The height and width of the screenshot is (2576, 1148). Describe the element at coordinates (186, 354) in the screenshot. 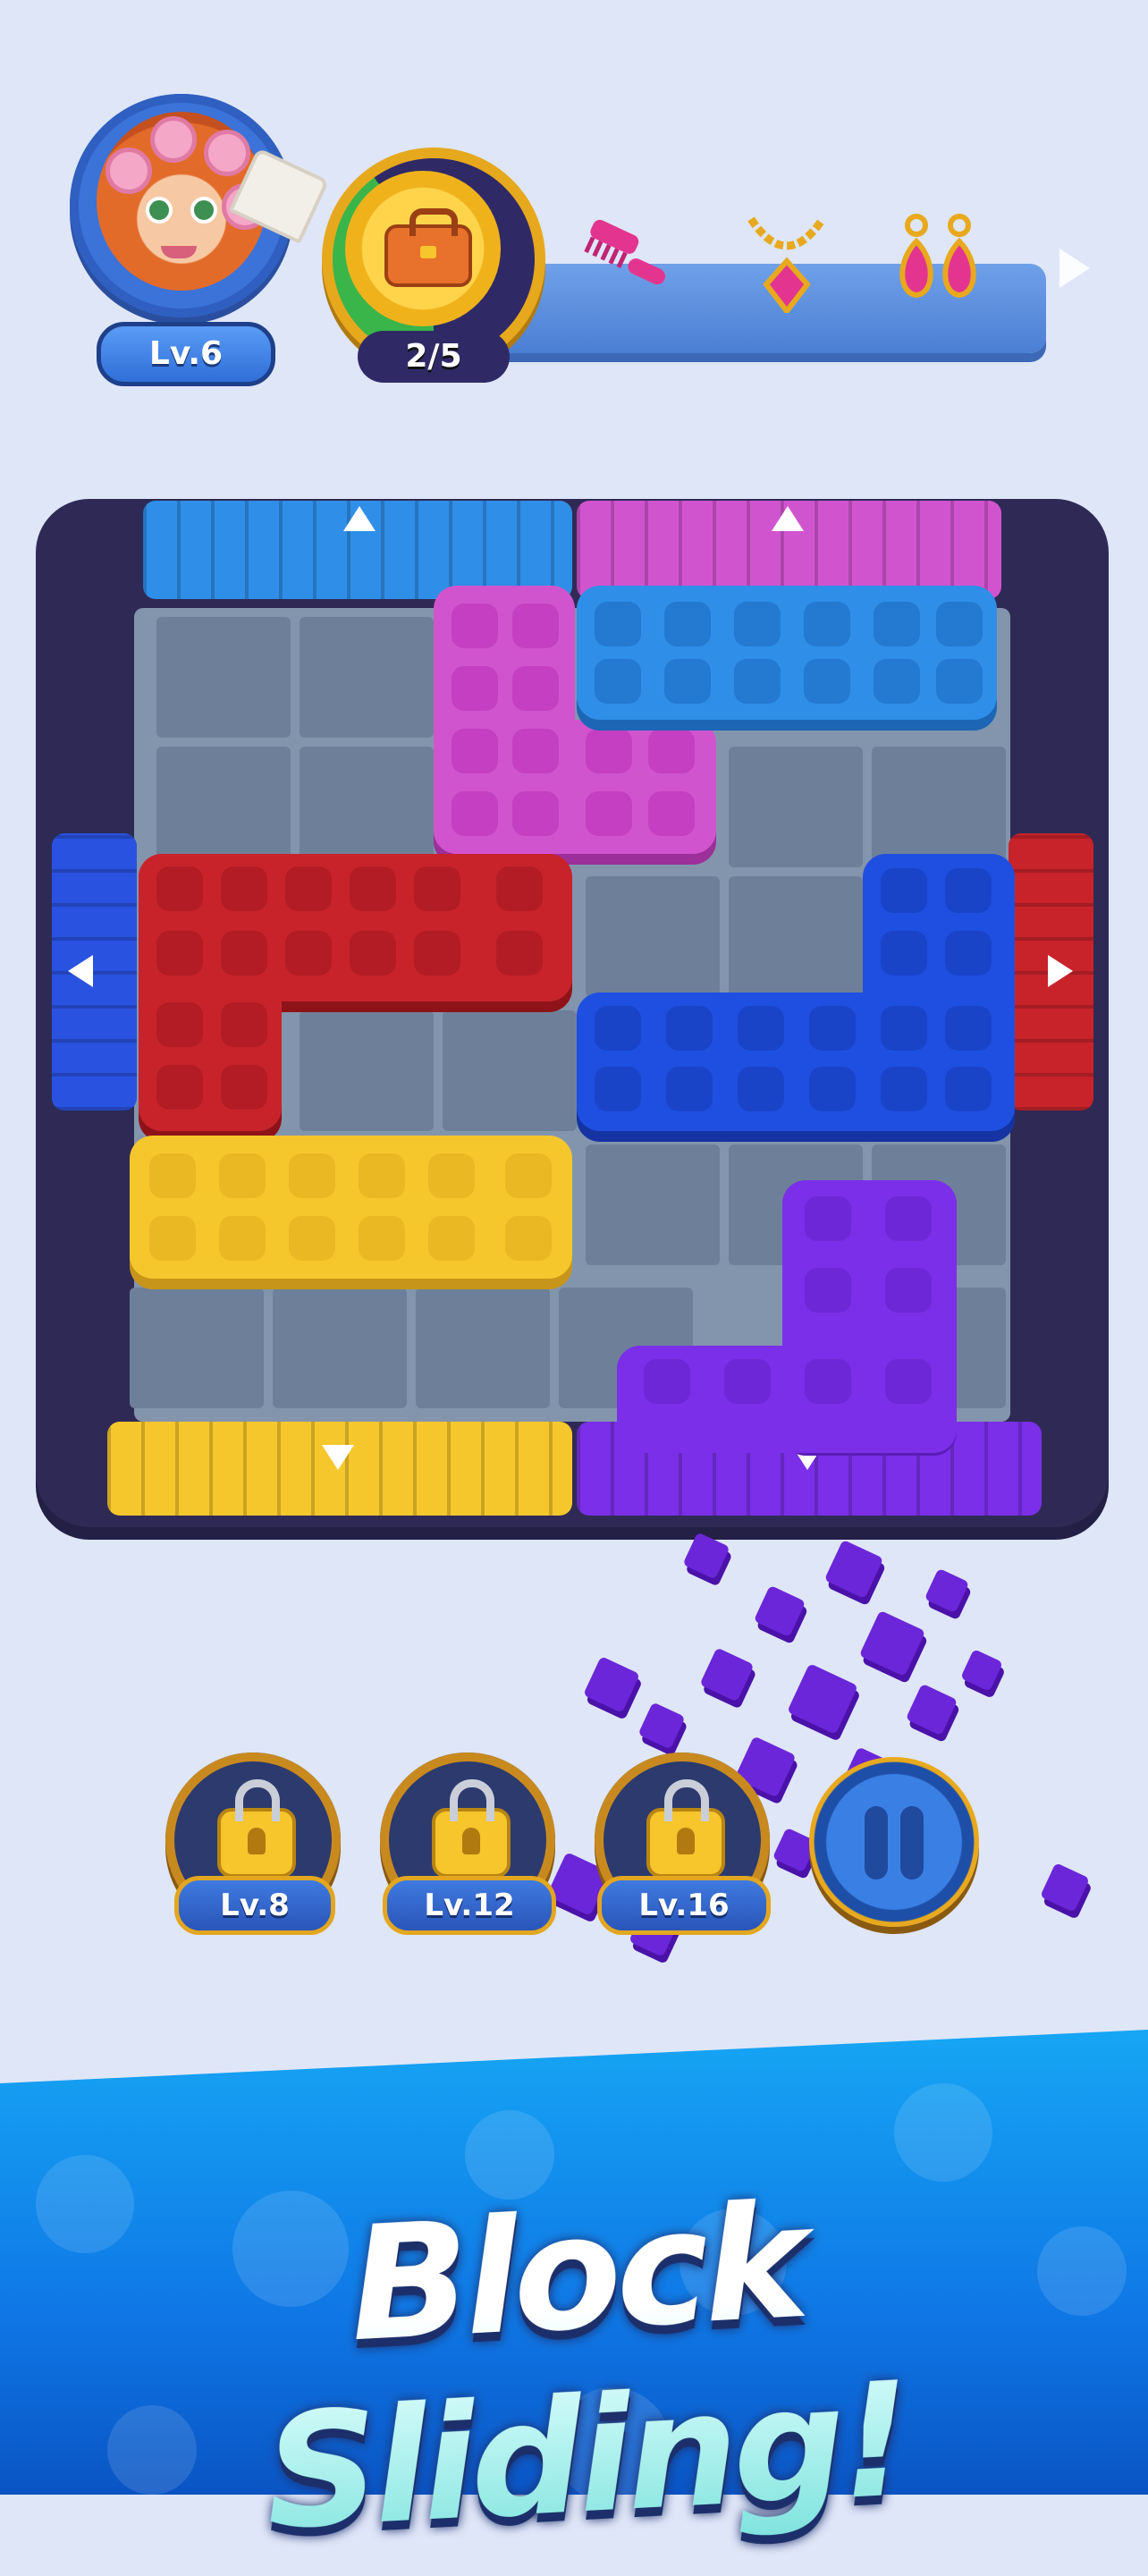

I see `player-level-badge: Lv.6` at that location.